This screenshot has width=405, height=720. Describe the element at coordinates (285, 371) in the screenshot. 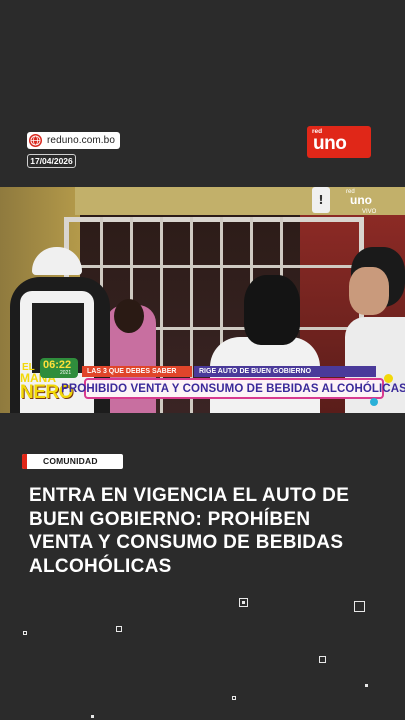

I see `lower-third-tag: RIGE AUTO DE BUEN GOBIERNO` at that location.